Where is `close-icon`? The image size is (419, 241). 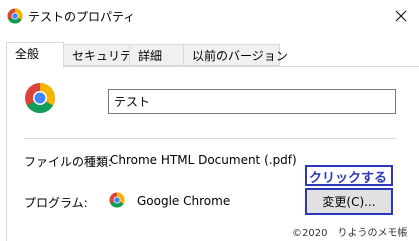
close-icon is located at coordinates (401, 16).